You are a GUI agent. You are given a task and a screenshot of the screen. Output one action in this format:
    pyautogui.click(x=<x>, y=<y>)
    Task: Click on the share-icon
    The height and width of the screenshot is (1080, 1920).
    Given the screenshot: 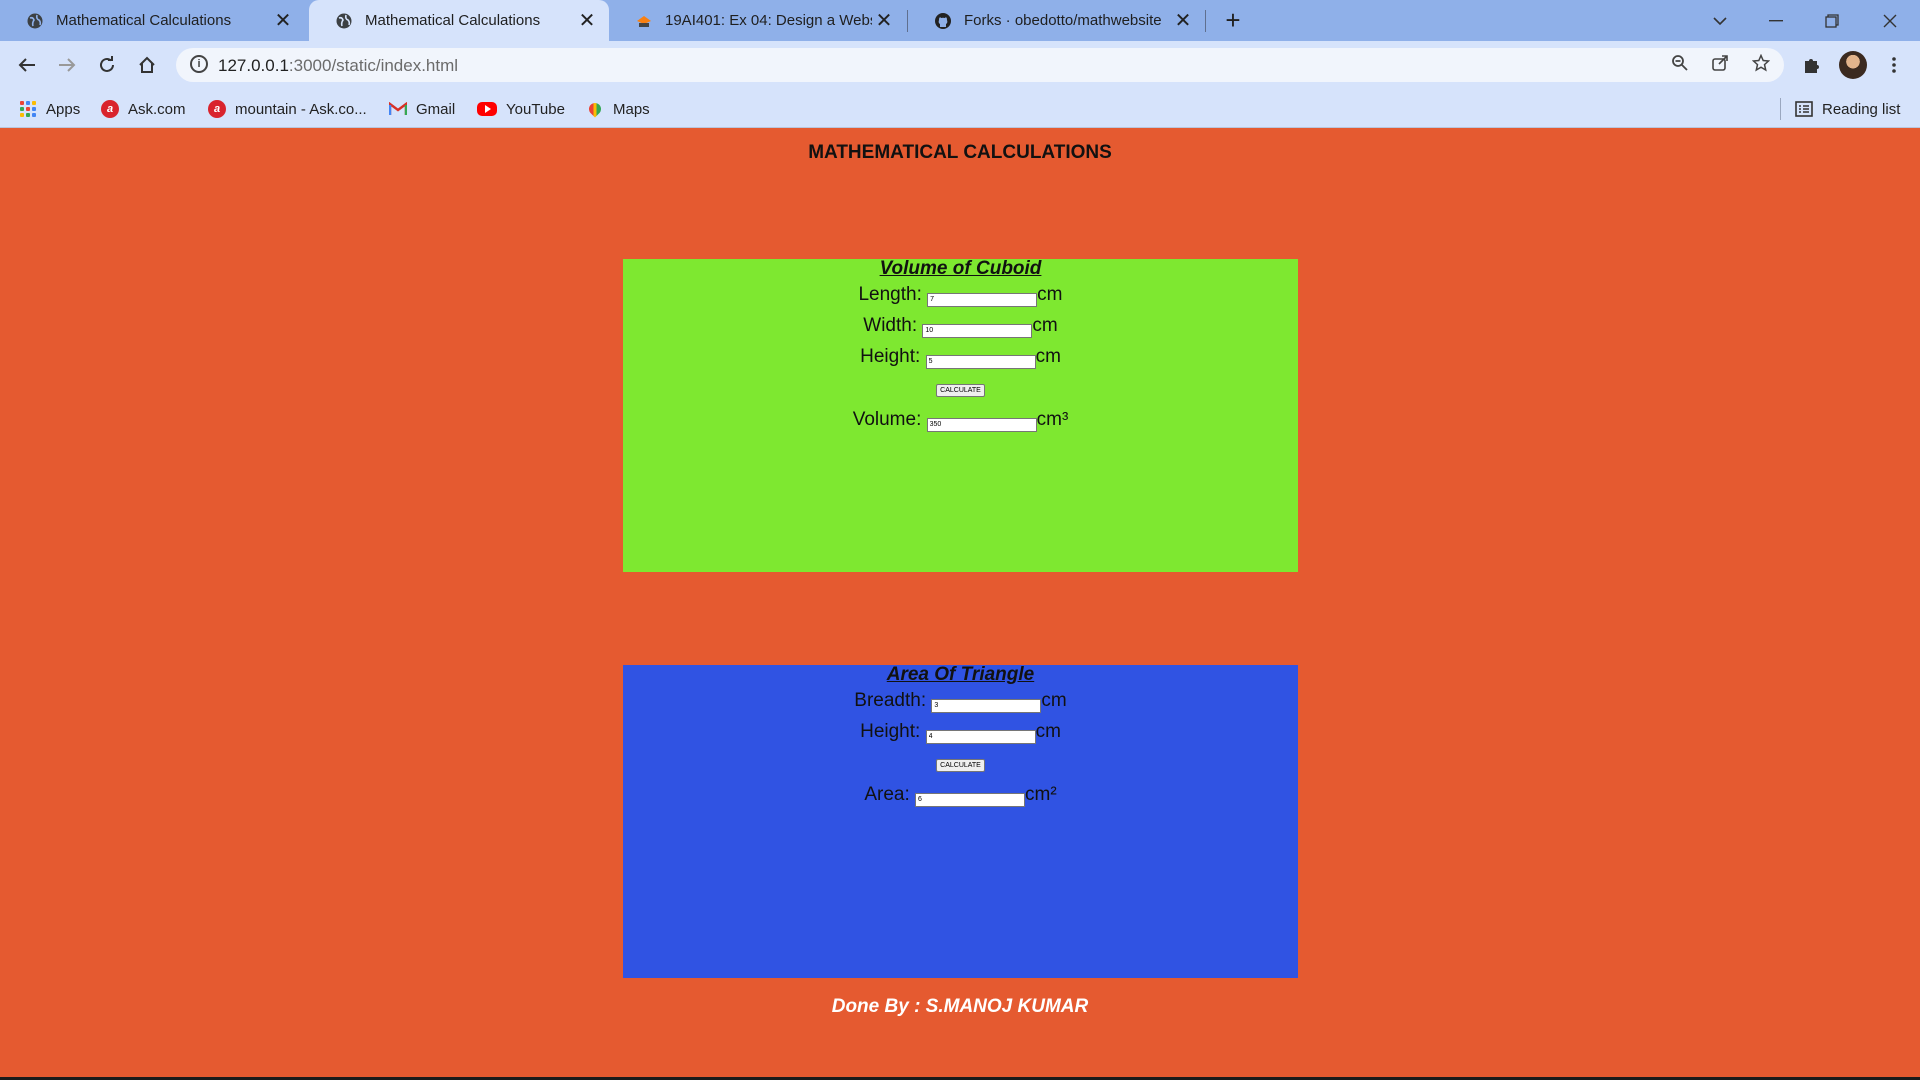 What is the action you would take?
    pyautogui.click(x=1720, y=66)
    